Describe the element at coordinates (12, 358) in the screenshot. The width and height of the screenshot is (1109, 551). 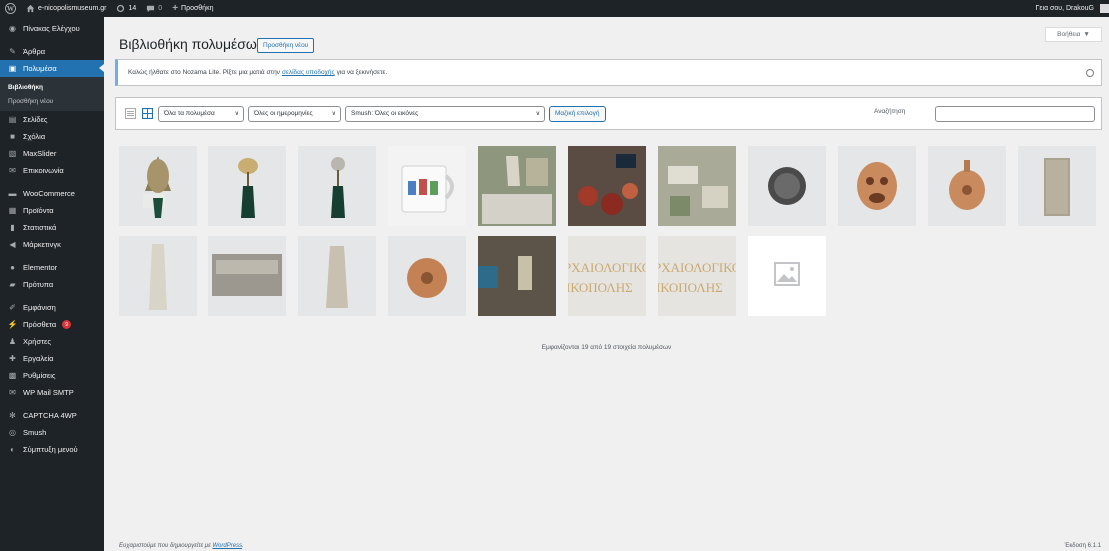
I see `tools-icon: ✚` at that location.